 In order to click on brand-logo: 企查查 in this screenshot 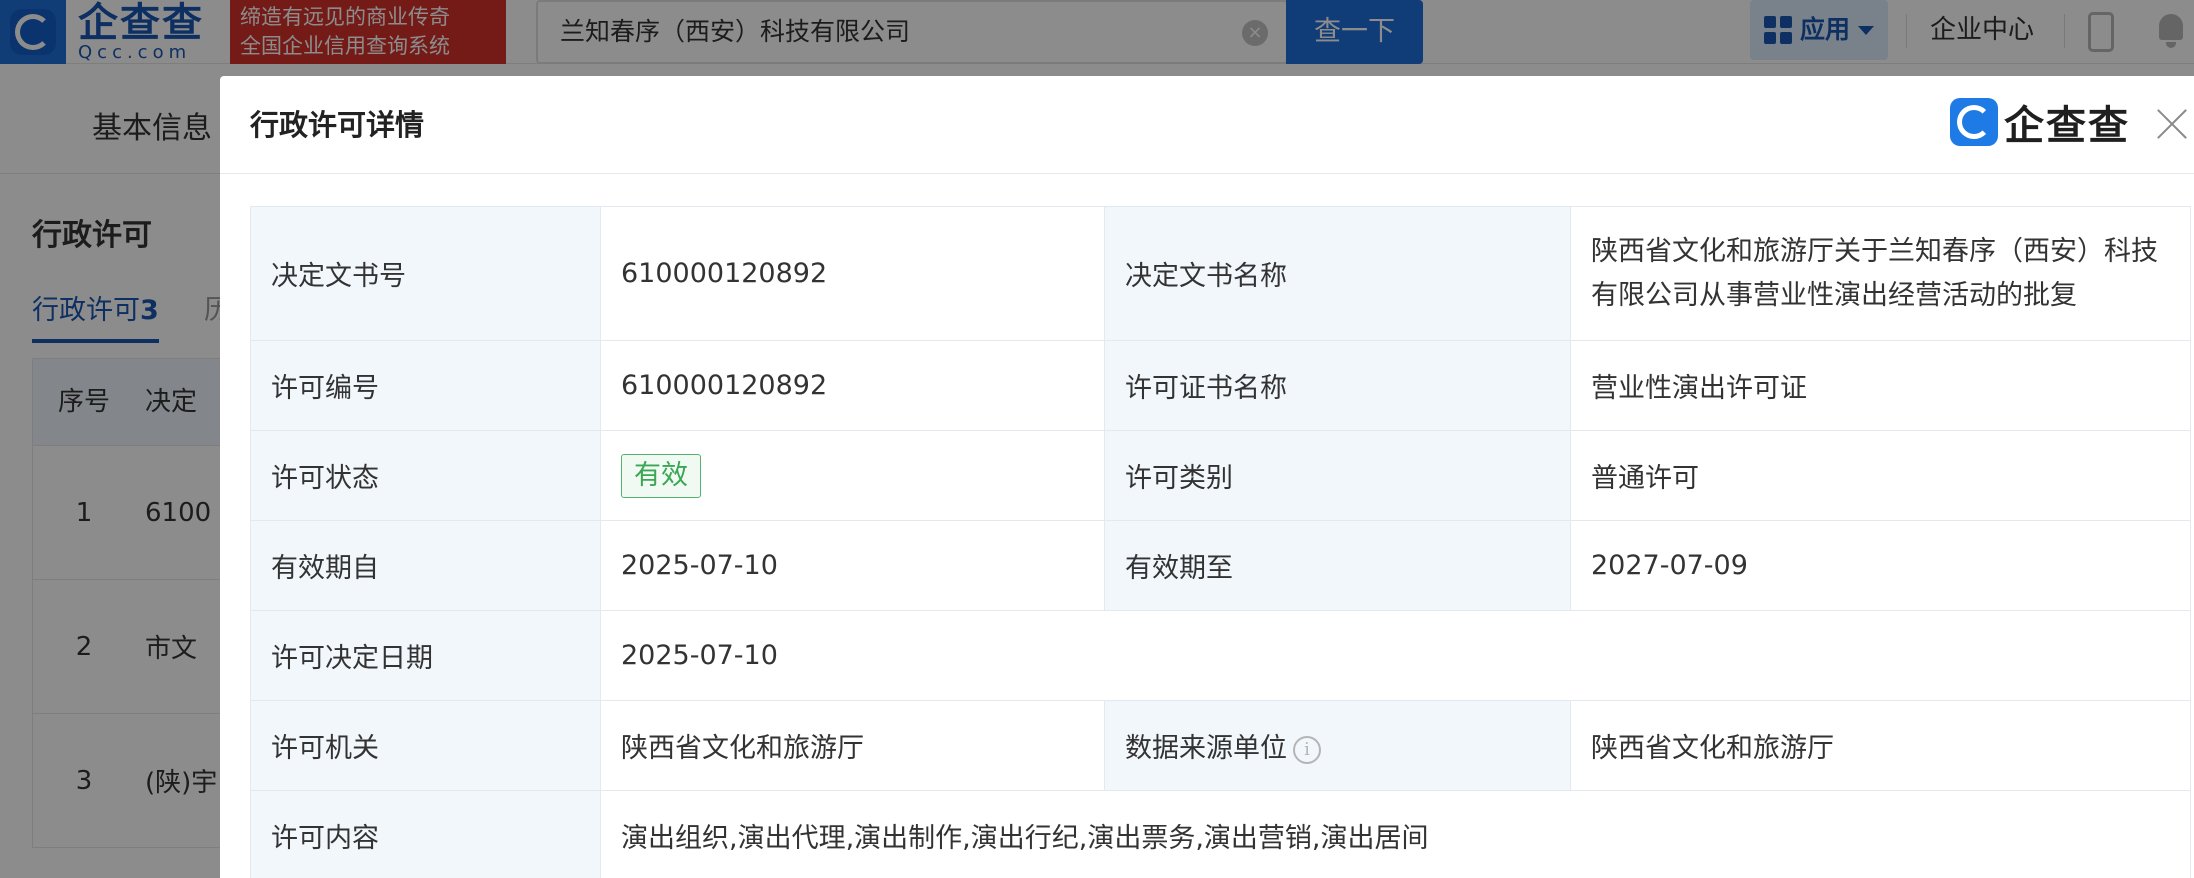, I will do `click(2040, 123)`.